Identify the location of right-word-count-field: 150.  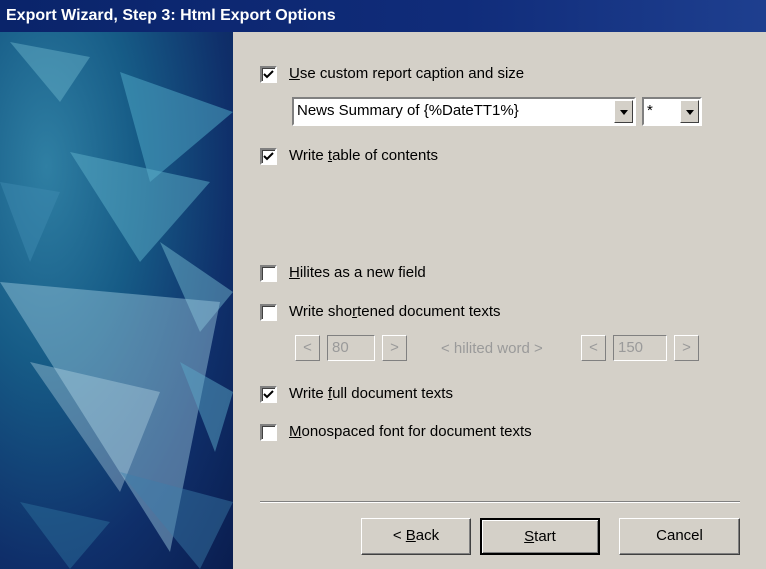
(640, 348).